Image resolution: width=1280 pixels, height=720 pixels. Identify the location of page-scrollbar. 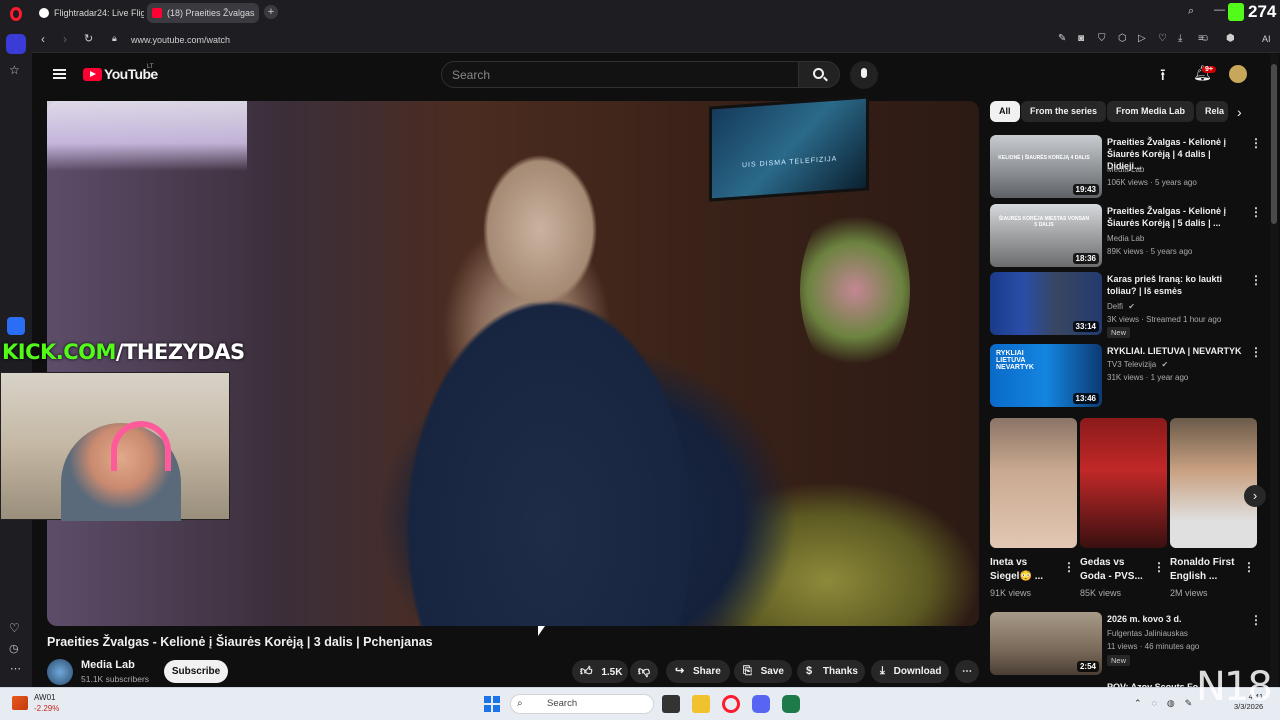
(1274, 370).